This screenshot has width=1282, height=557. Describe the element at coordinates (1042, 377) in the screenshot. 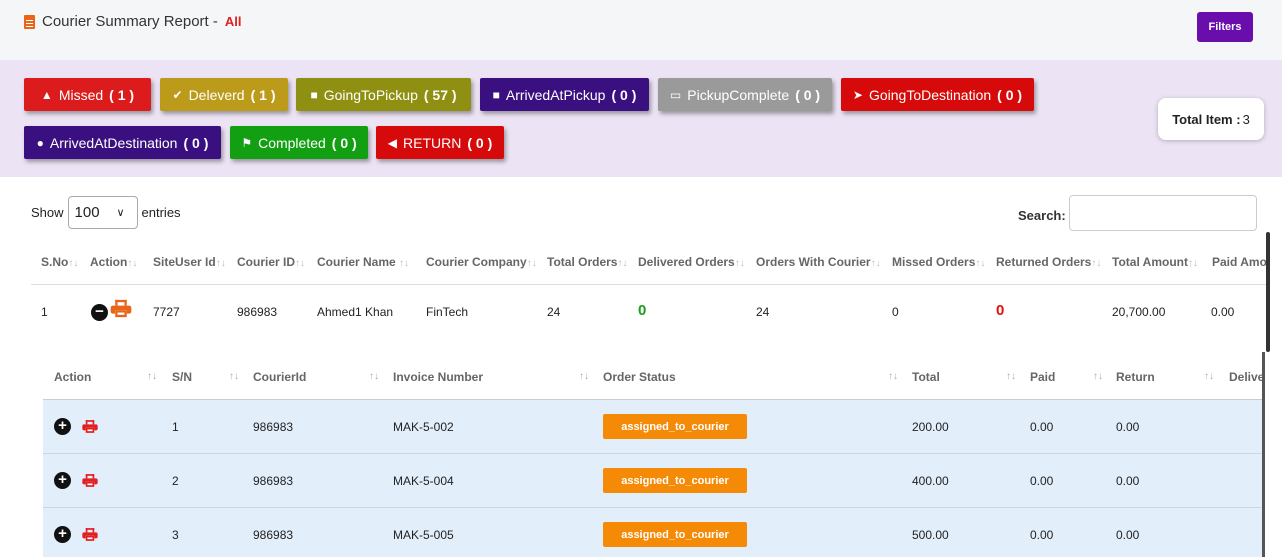

I see `column-header: Paid` at that location.